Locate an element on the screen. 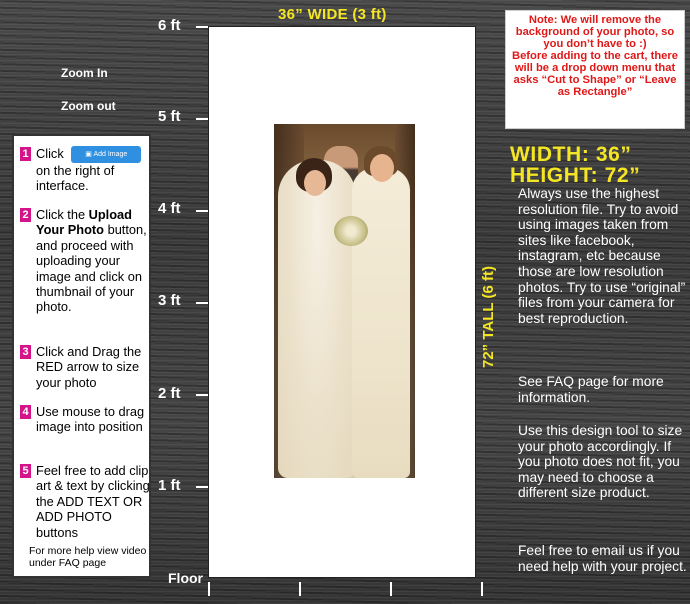  step-number-3: 3 is located at coordinates (25, 352).